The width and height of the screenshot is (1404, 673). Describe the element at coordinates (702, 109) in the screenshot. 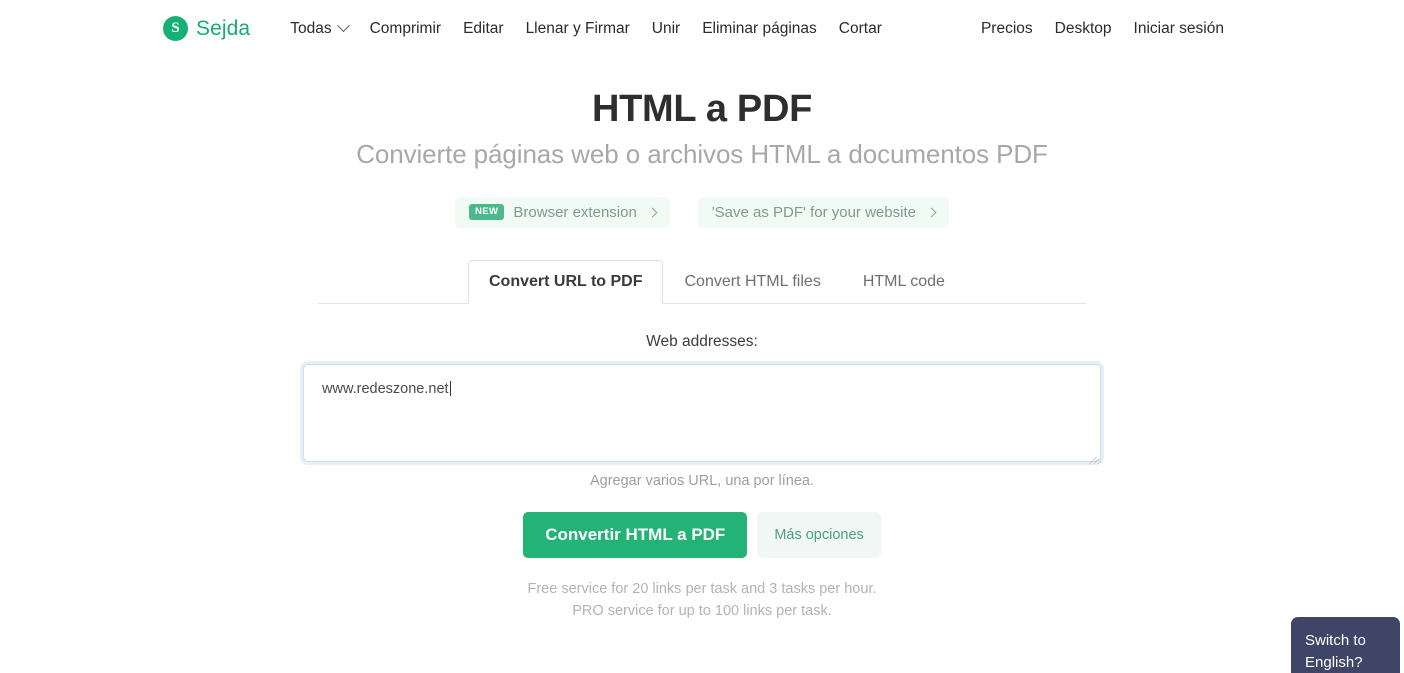

I see `page-title: HTML a PDF` at that location.